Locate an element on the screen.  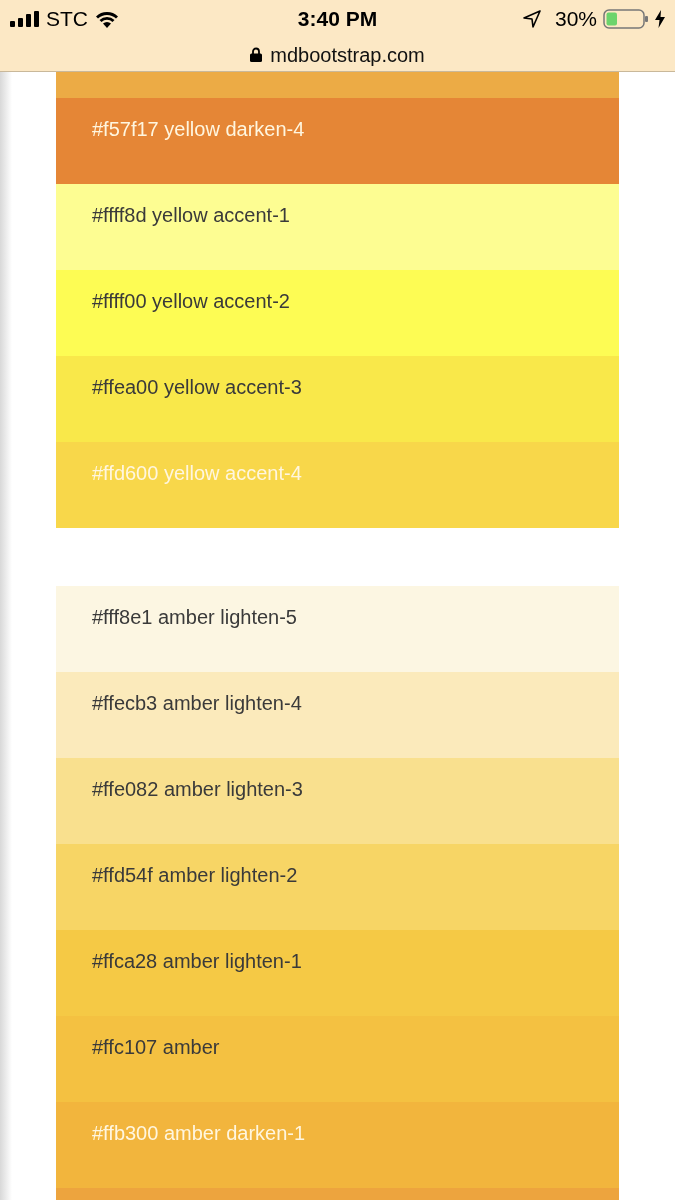
location-arrow-icon is located at coordinates (531, 19).